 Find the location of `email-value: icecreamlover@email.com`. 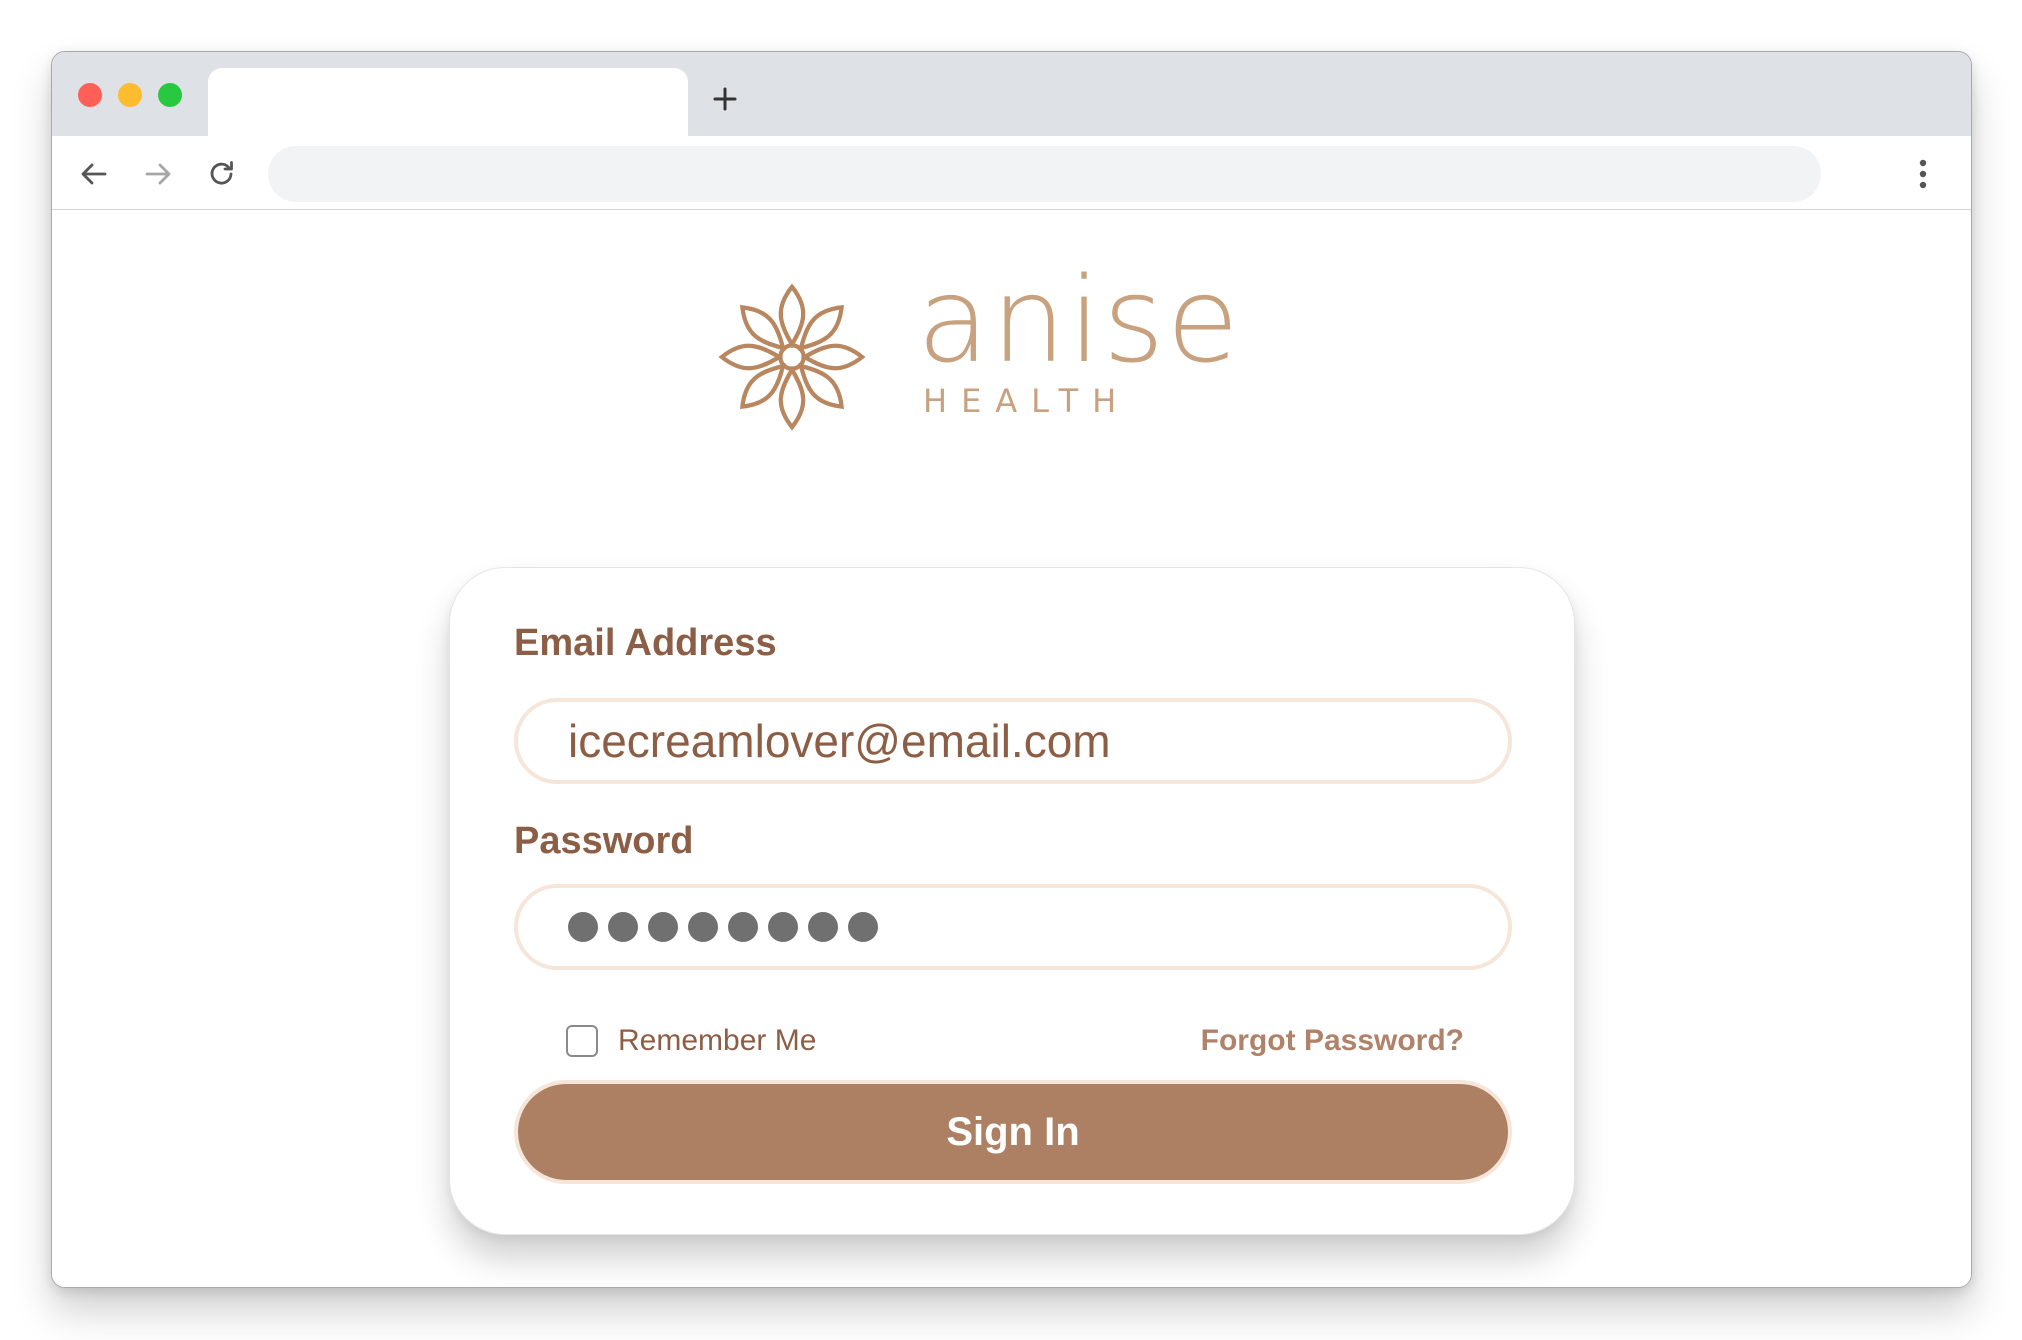

email-value: icecreamlover@email.com is located at coordinates (839, 741).